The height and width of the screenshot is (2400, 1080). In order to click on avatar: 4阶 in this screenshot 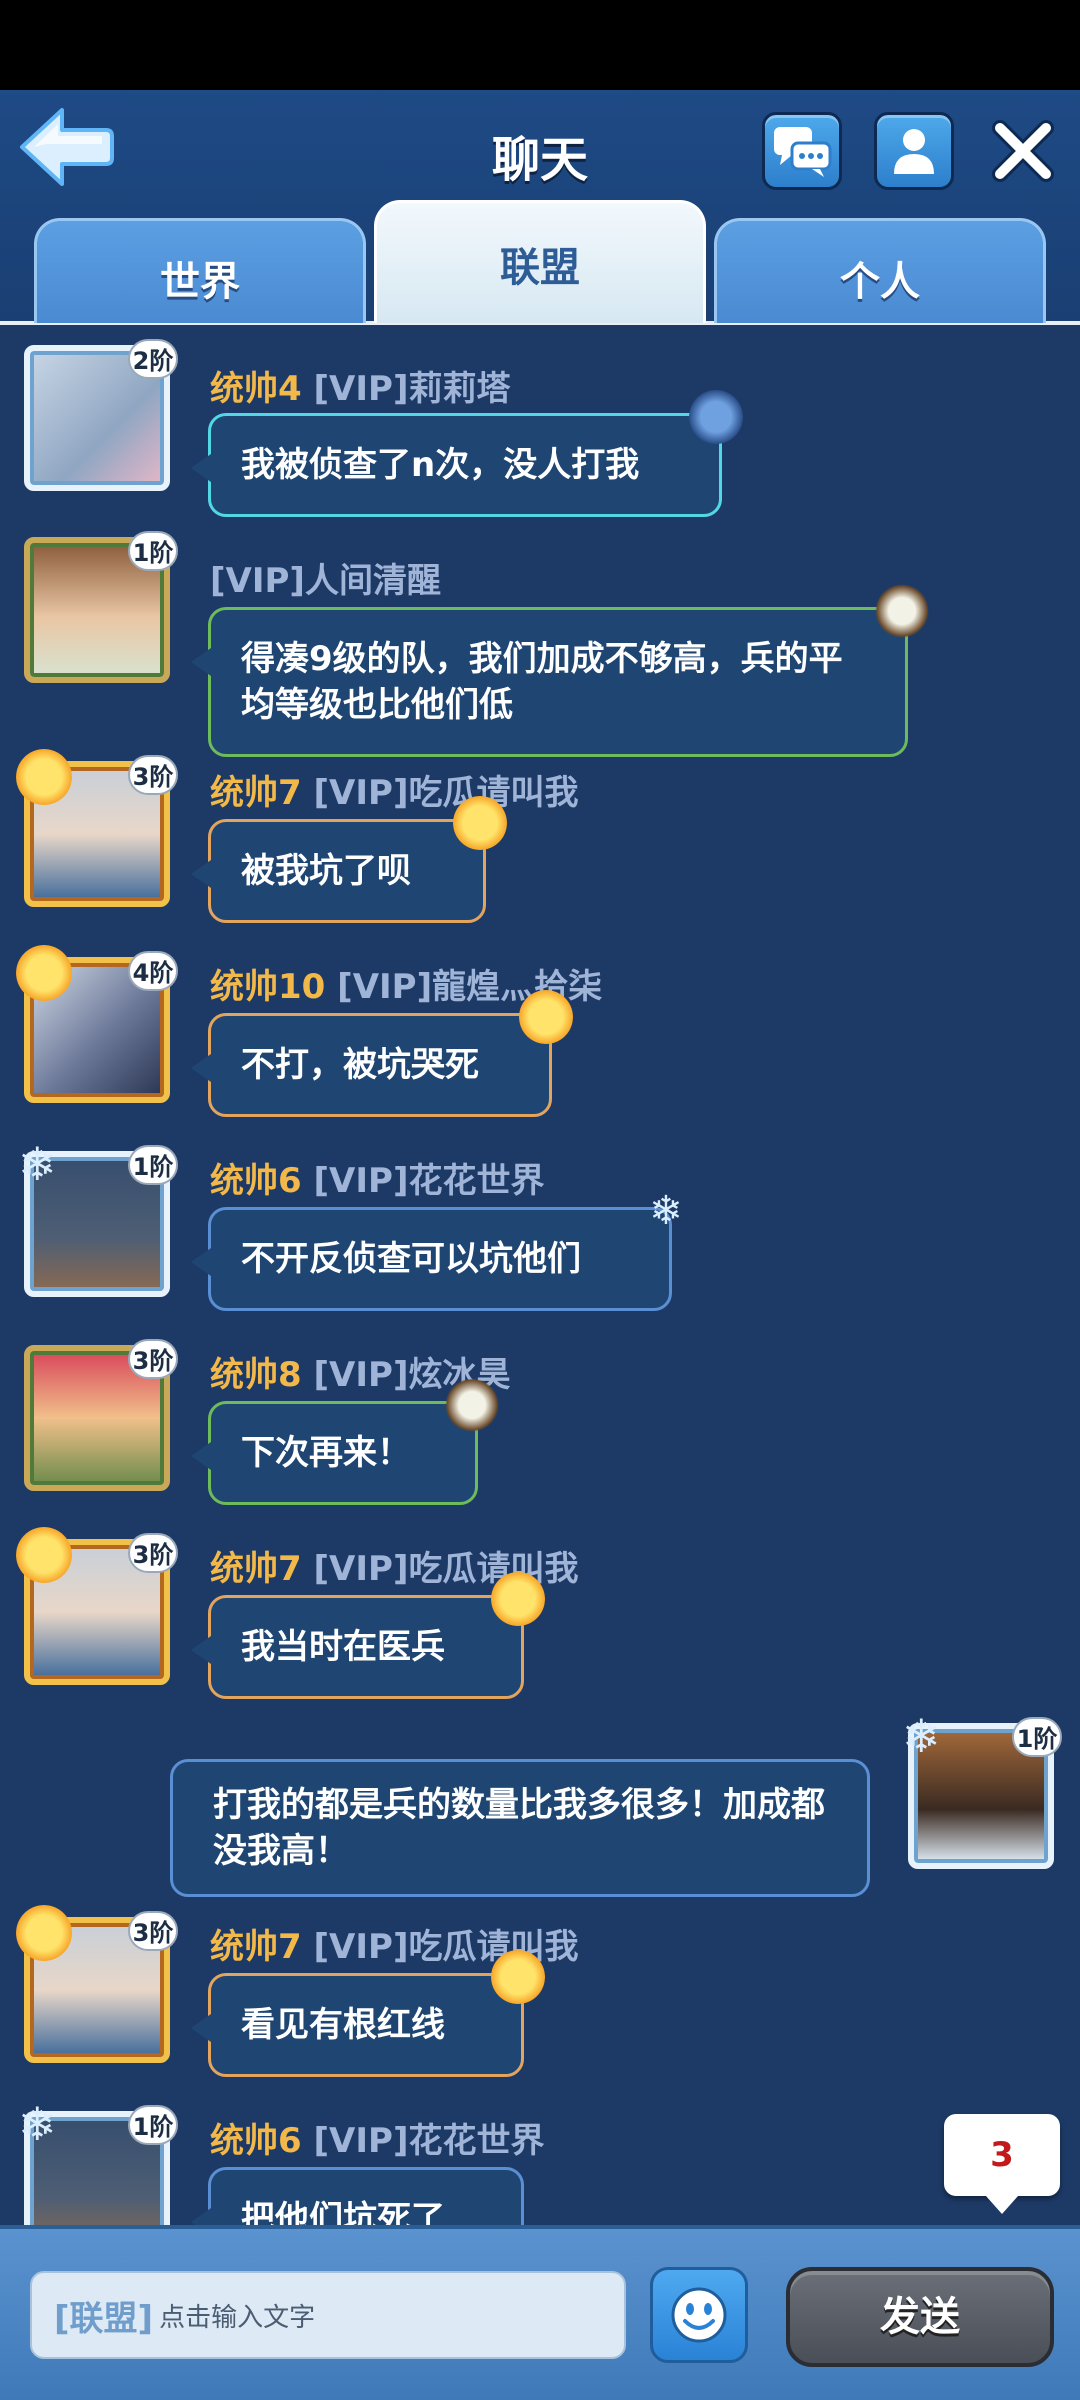, I will do `click(97, 1024)`.